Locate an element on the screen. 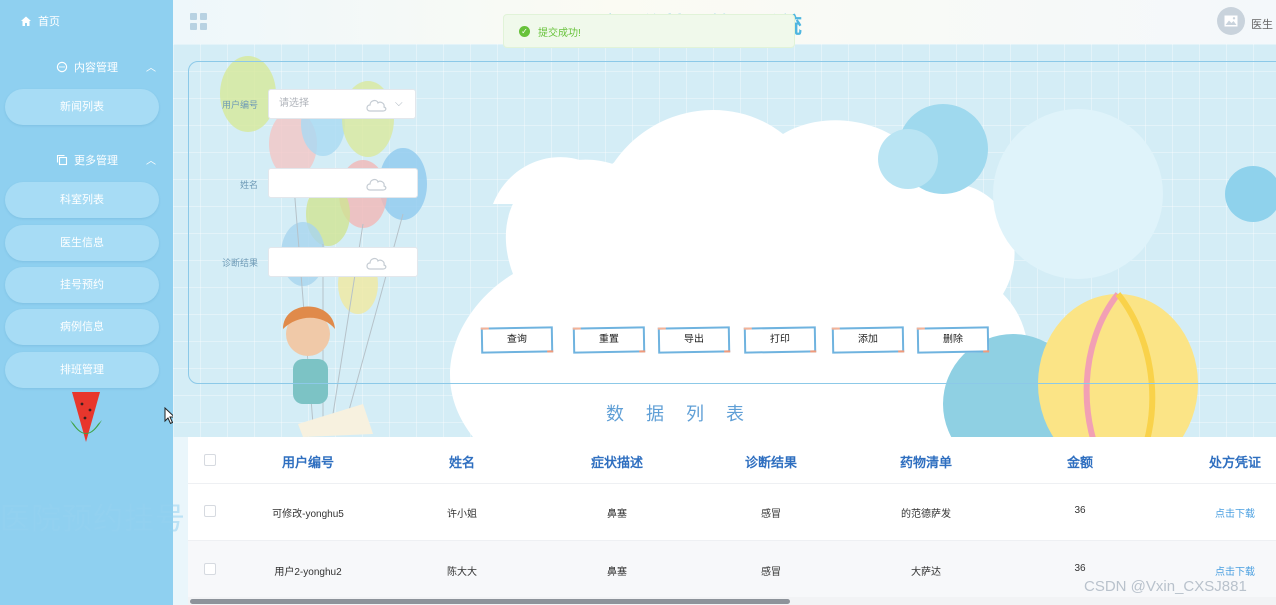  sidebar-background-text: 医院预约挂号 is located at coordinates (92, 519).